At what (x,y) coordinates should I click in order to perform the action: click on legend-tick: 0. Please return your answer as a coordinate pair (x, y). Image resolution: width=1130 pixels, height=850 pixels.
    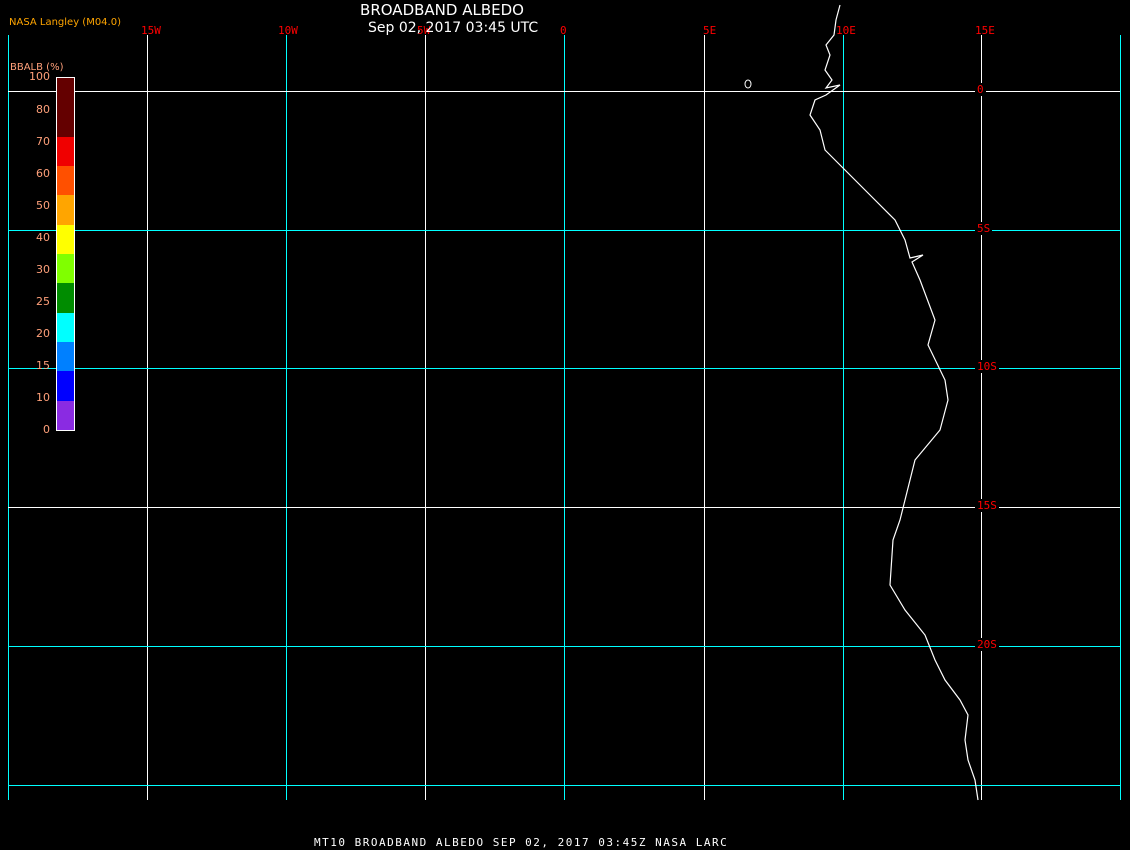
    Looking at the image, I should click on (46, 429).